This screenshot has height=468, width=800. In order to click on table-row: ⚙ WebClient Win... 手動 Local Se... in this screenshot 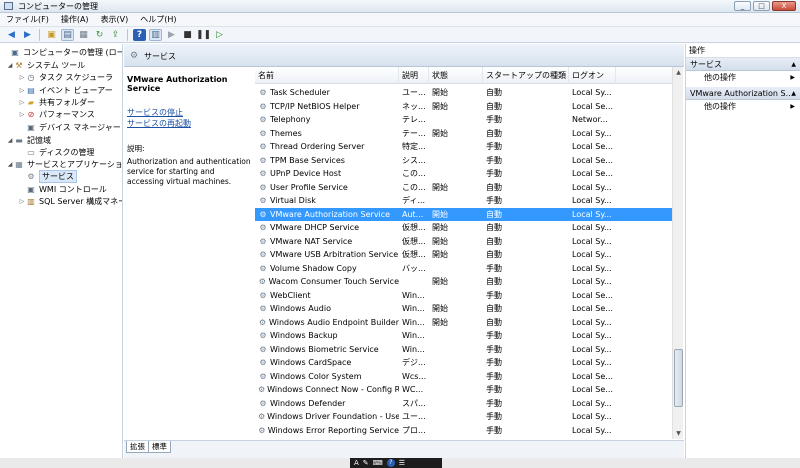, I will do `click(463, 296)`.